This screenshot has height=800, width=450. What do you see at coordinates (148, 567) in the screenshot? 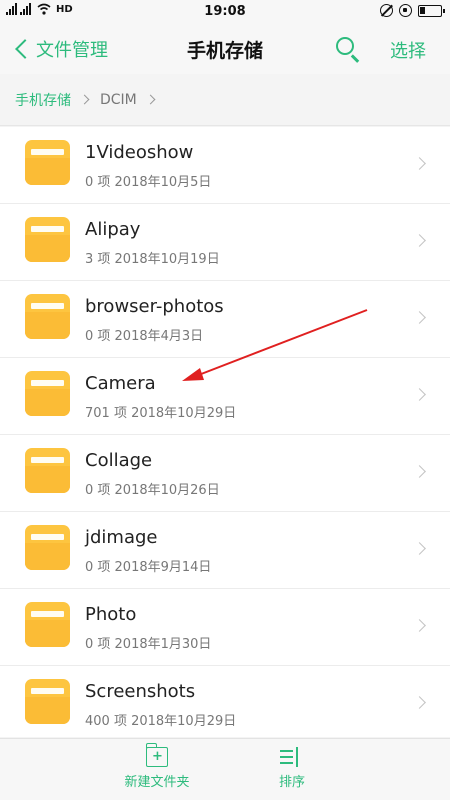
I see `folder-meta: 0 项 2018年9月14日` at bounding box center [148, 567].